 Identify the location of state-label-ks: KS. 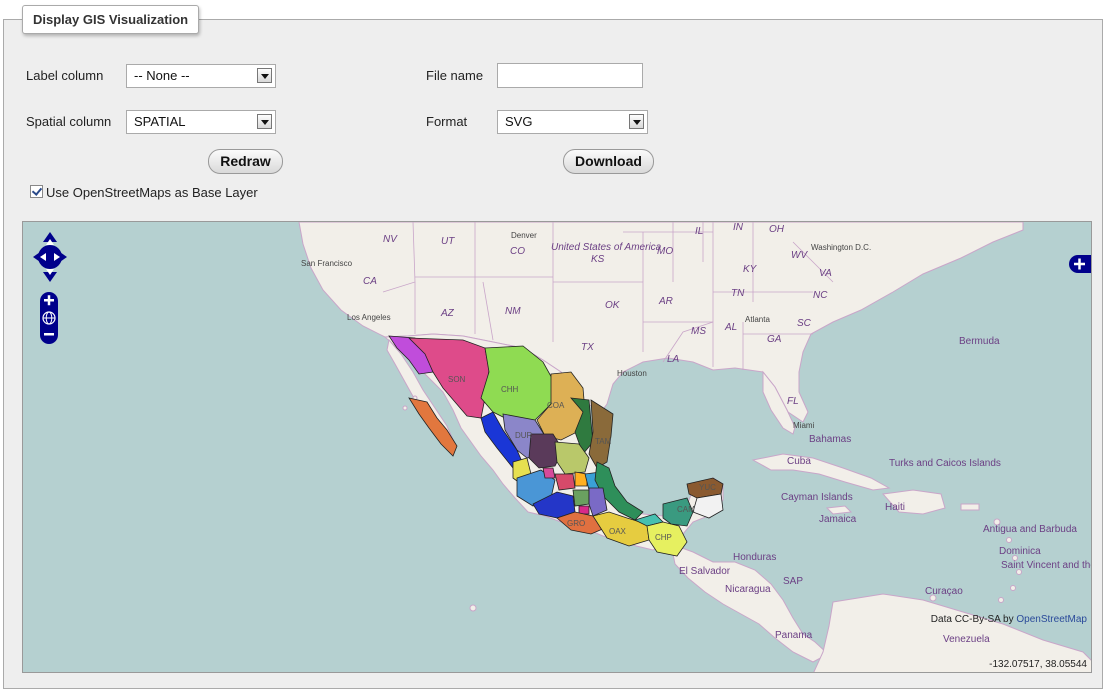
(598, 259).